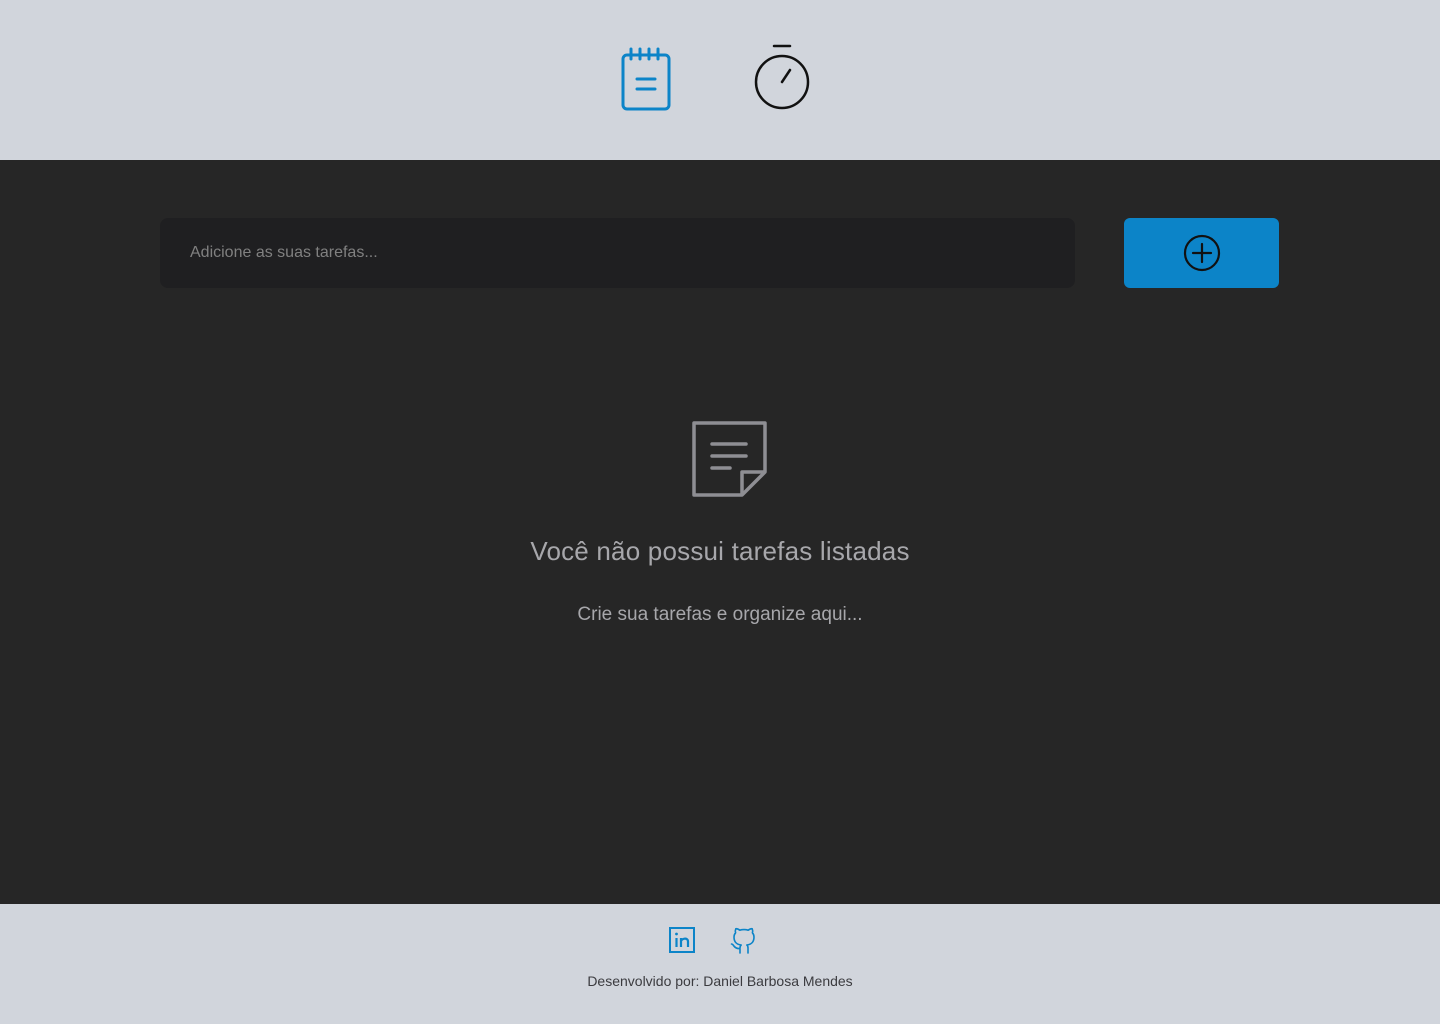 The image size is (1440, 1024). What do you see at coordinates (720, 981) in the screenshot?
I see `credits-text: Desenvolvido por: Daniel Barbosa Mendes` at bounding box center [720, 981].